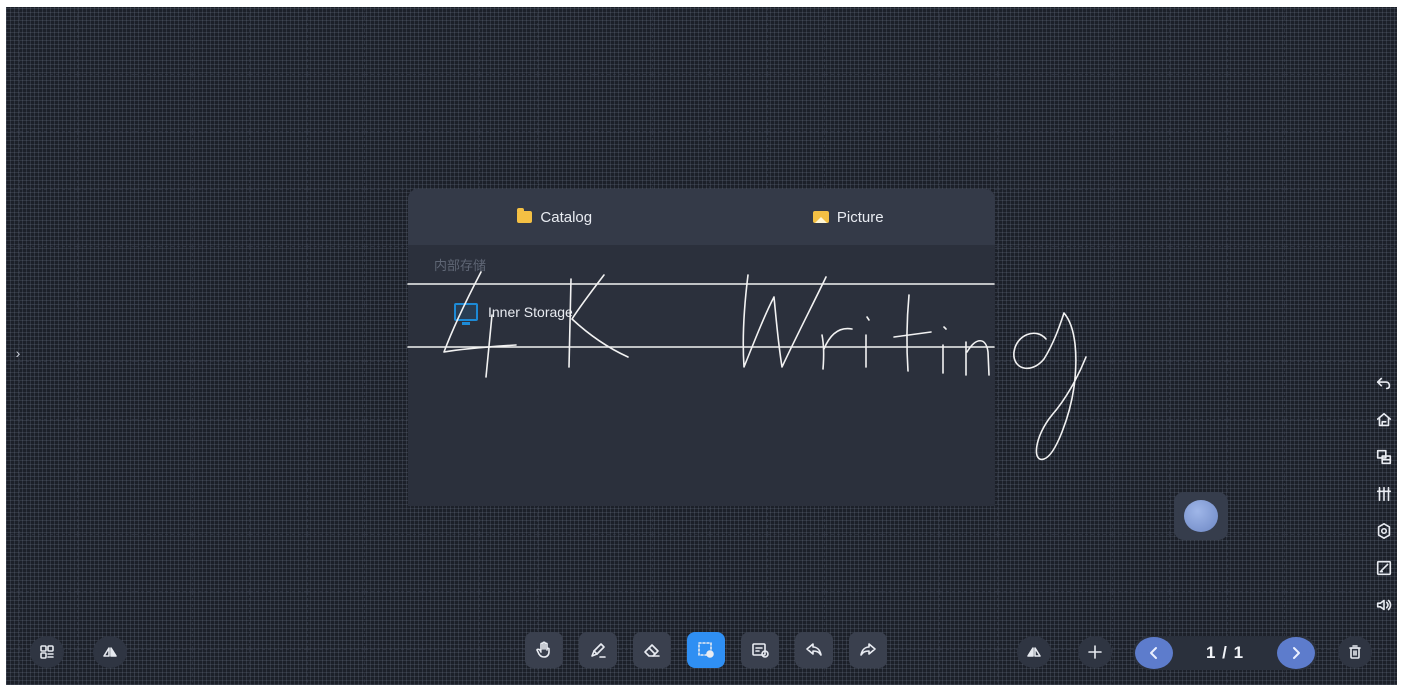 This screenshot has width=1404, height=686. I want to click on volume-icon, so click(1384, 604).